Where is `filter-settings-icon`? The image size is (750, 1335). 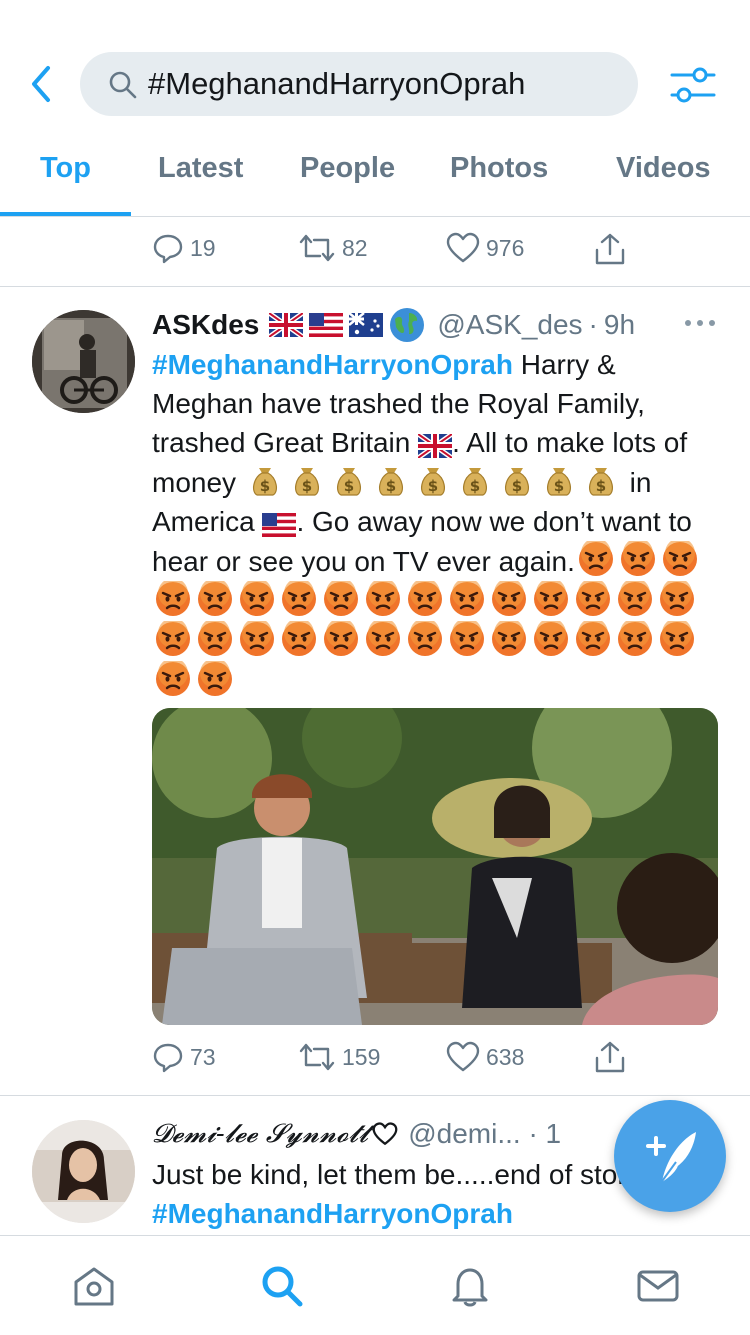 filter-settings-icon is located at coordinates (693, 85).